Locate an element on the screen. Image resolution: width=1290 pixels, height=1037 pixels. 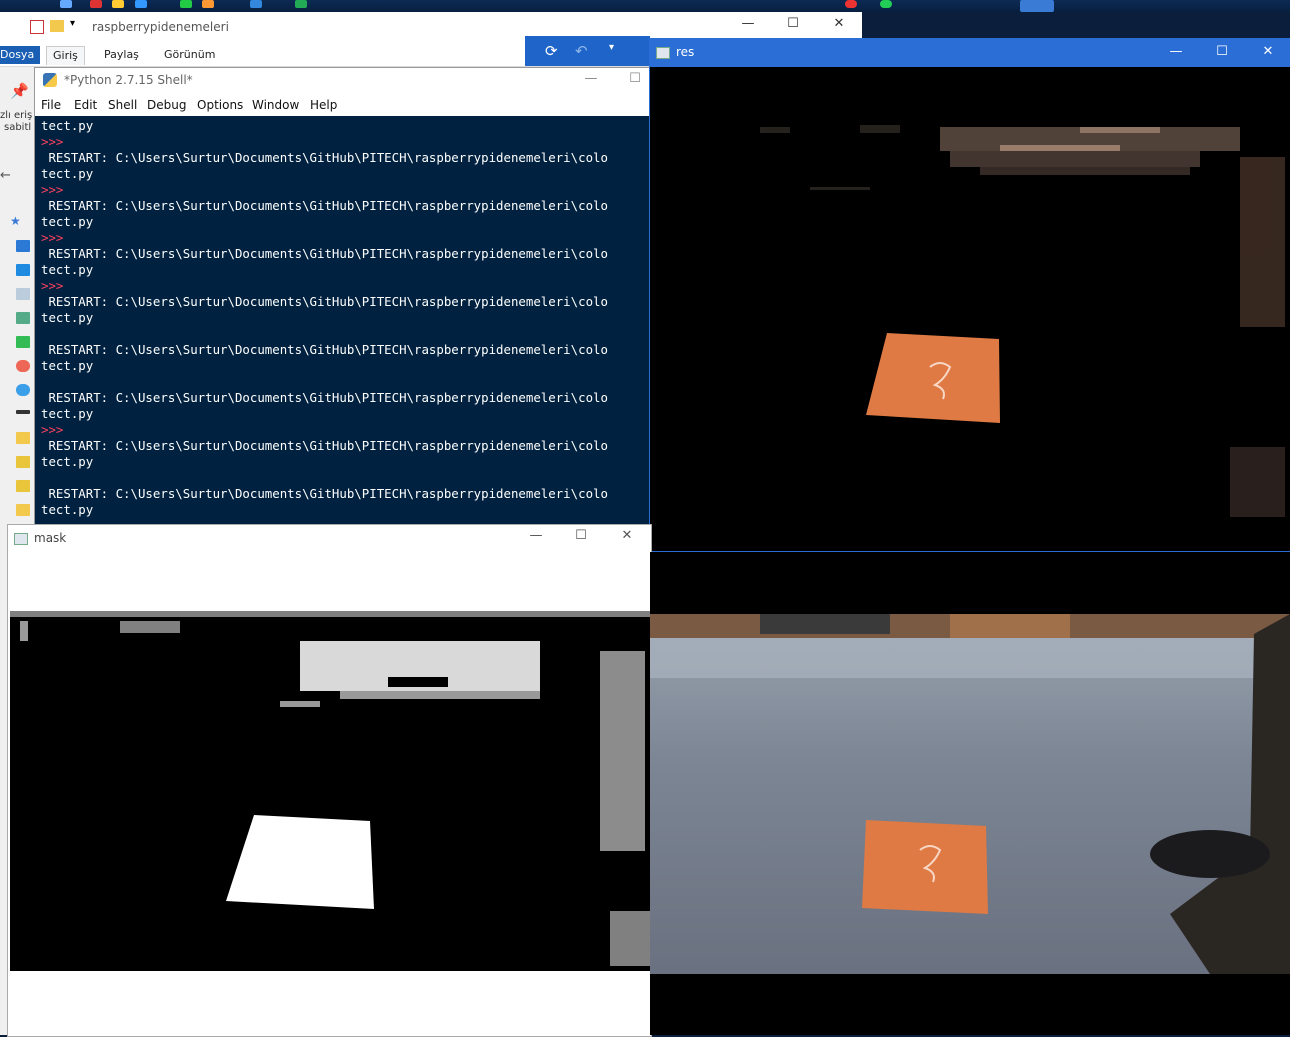
toolbar-strip: ⟳ ↶ ▾ is located at coordinates (587, 51).